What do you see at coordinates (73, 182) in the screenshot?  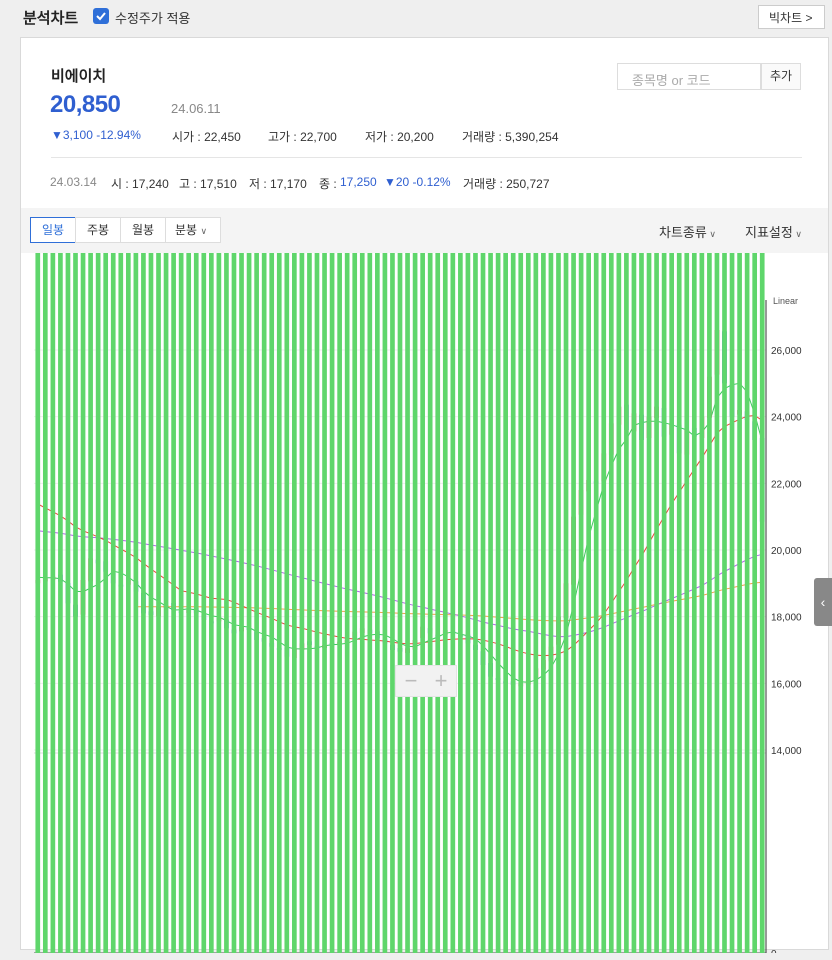 I see `history-date: 24.03.14` at bounding box center [73, 182].